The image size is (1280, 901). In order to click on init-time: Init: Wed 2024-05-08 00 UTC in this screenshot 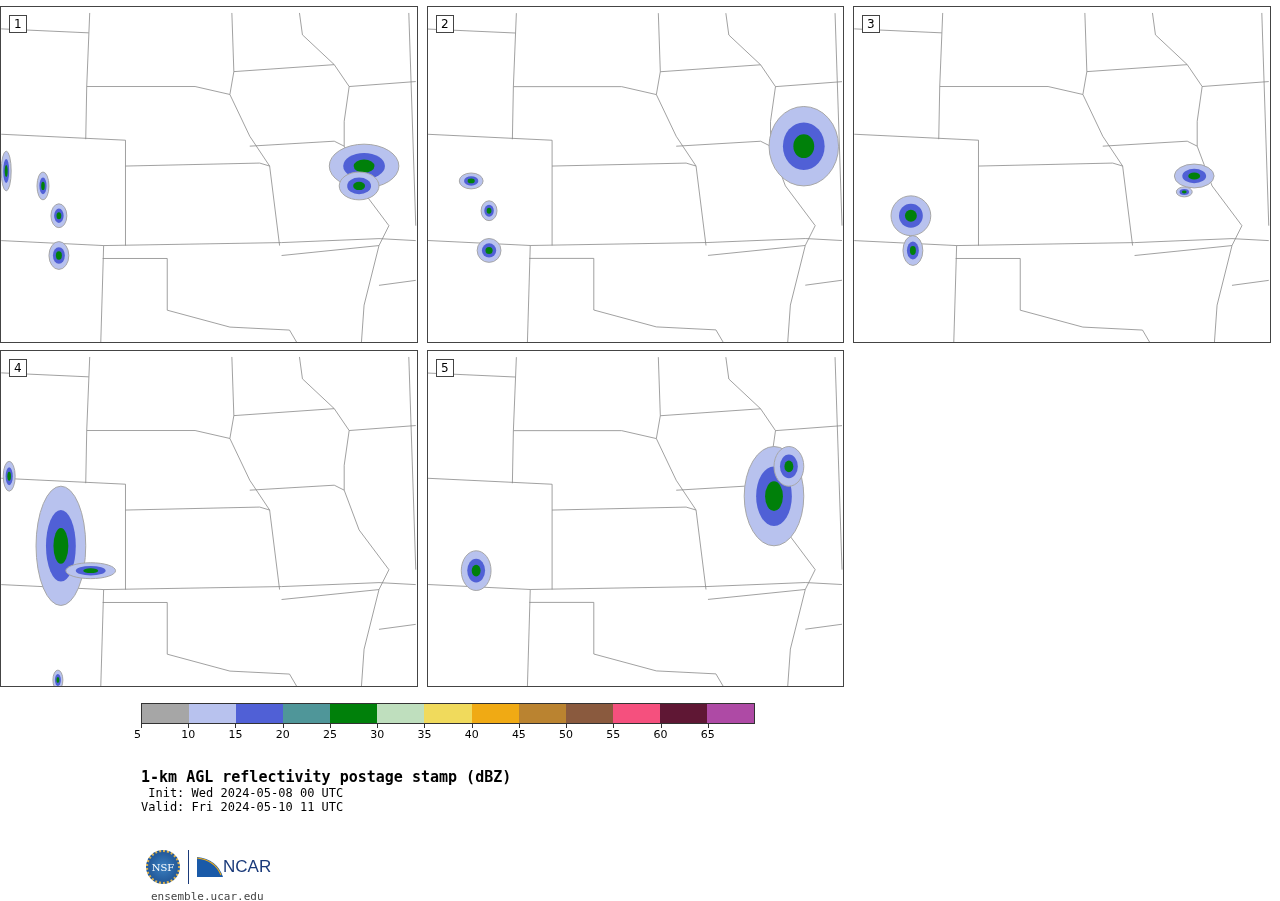, I will do `click(246, 793)`.